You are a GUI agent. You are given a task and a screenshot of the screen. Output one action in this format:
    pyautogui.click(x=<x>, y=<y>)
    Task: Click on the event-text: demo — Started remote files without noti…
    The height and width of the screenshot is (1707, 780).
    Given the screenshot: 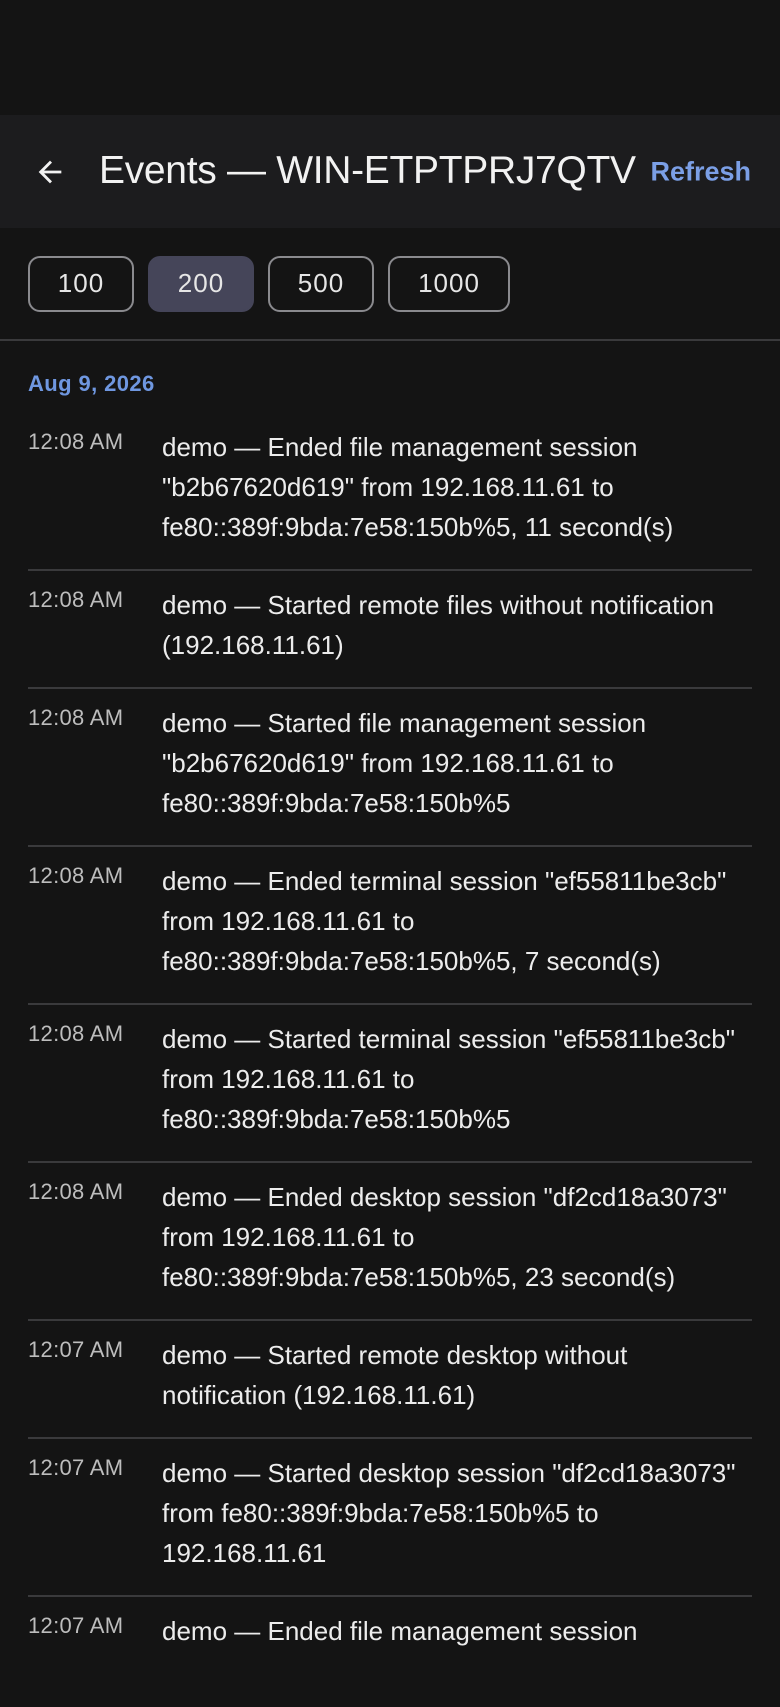 What is the action you would take?
    pyautogui.click(x=438, y=625)
    